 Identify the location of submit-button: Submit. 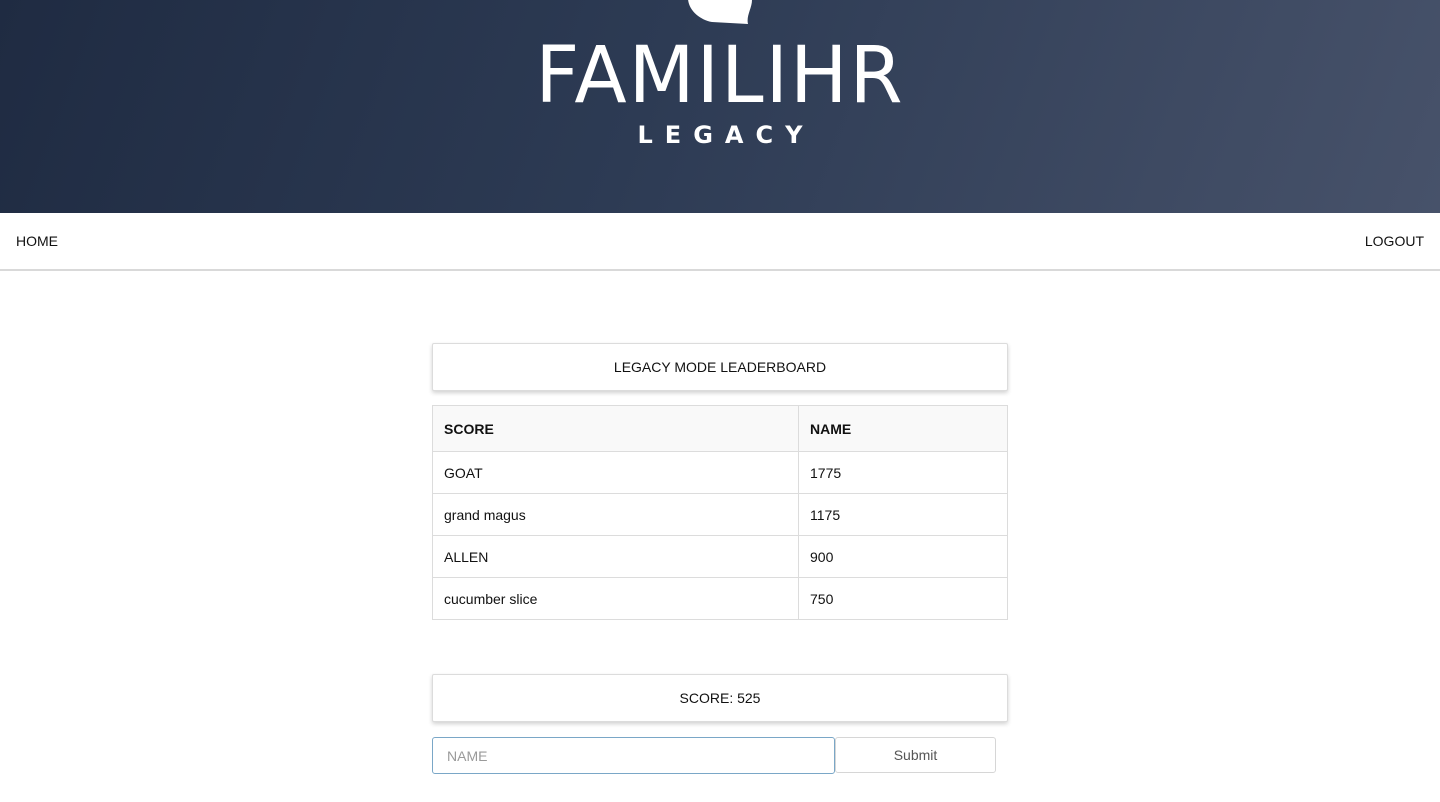
(915, 755).